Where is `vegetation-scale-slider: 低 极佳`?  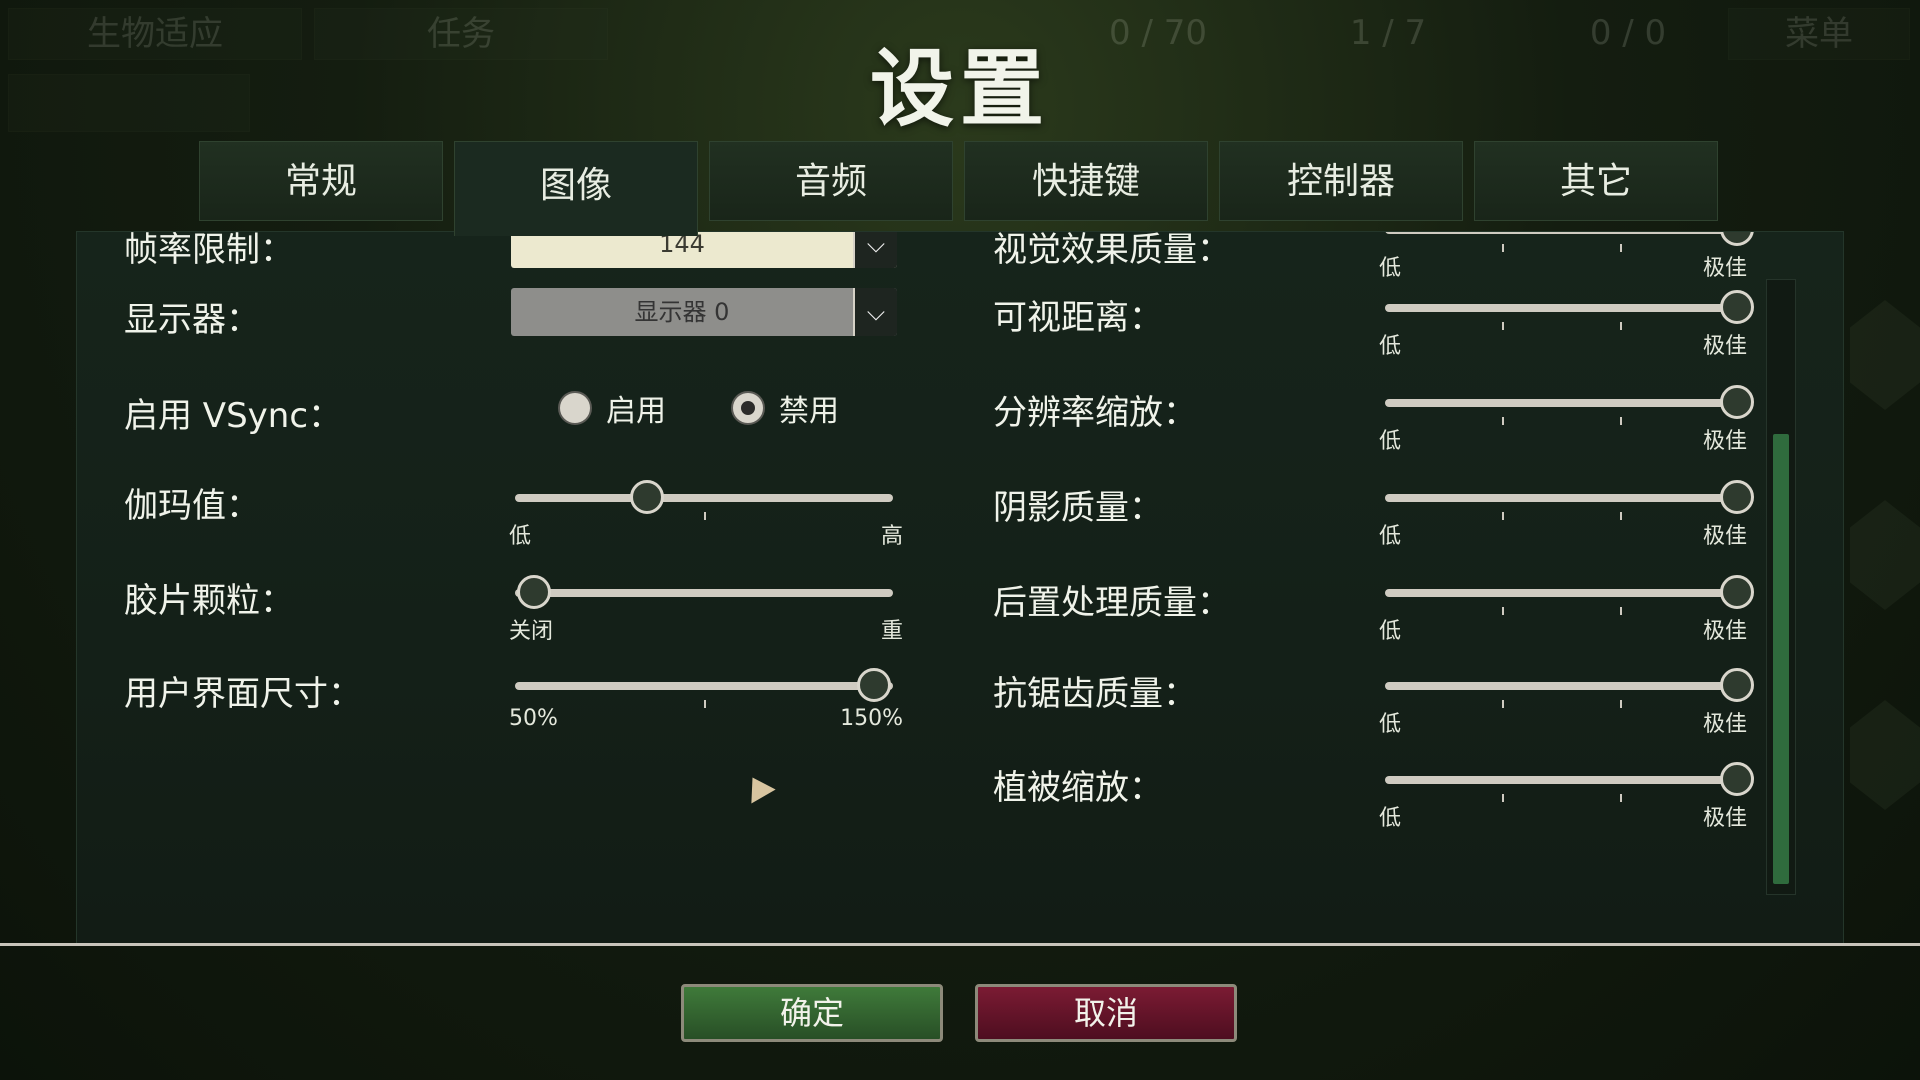 vegetation-scale-slider: 低 极佳 is located at coordinates (1566, 795).